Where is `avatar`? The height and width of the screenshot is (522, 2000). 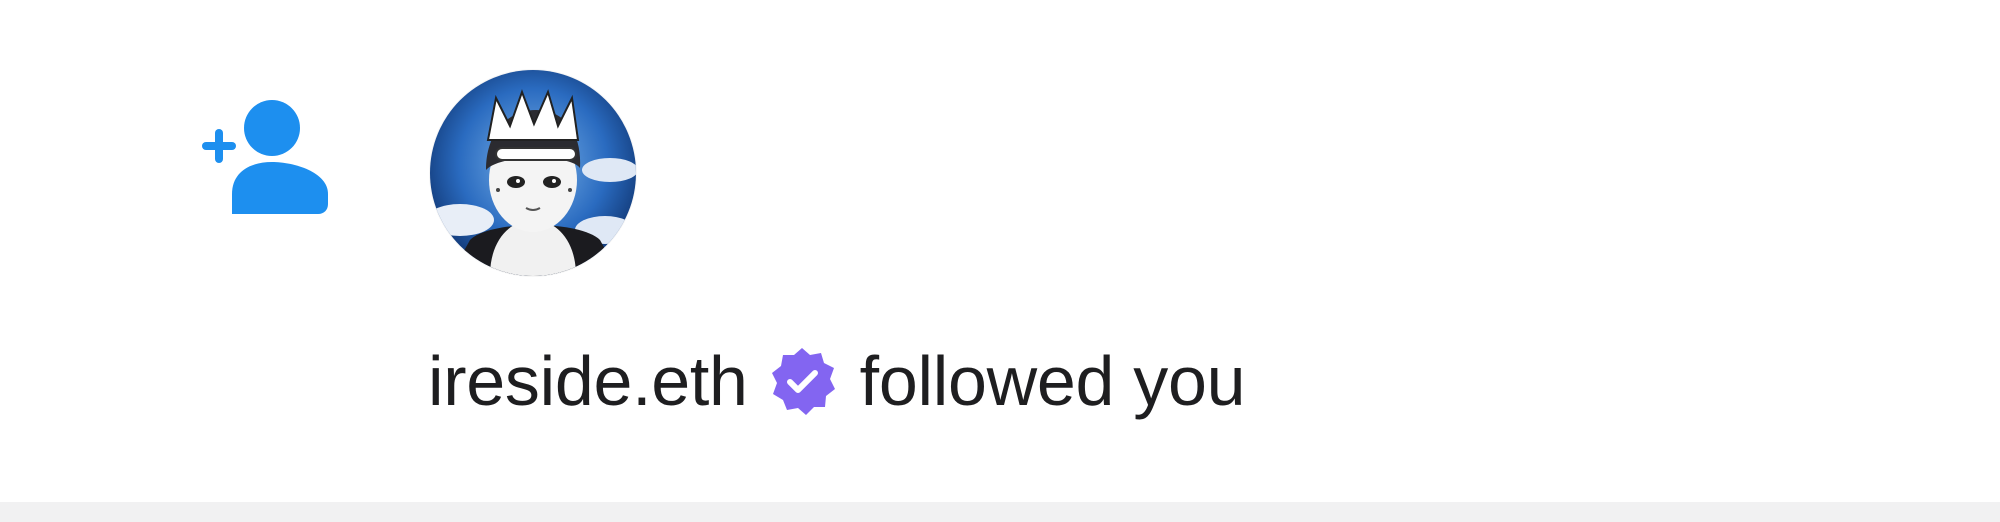 avatar is located at coordinates (533, 173).